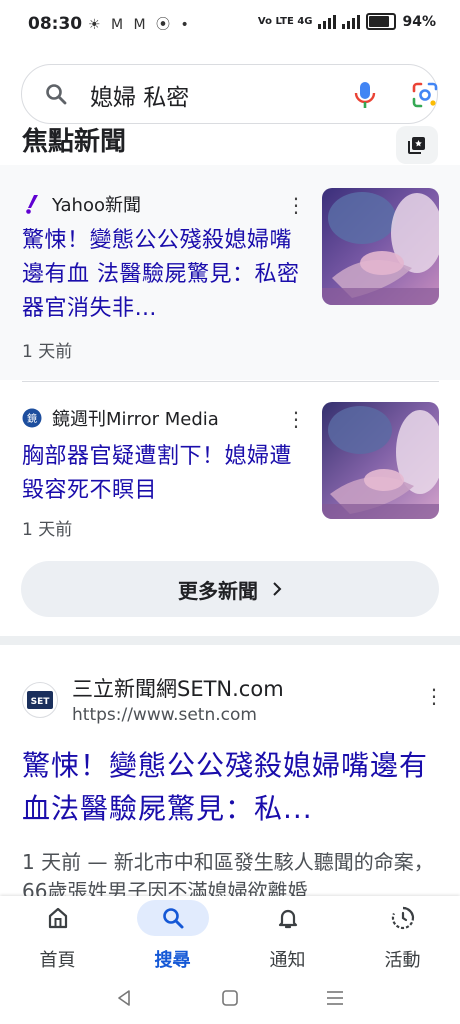 The height and width of the screenshot is (1024, 460). I want to click on microphone-icon, so click(365, 95).